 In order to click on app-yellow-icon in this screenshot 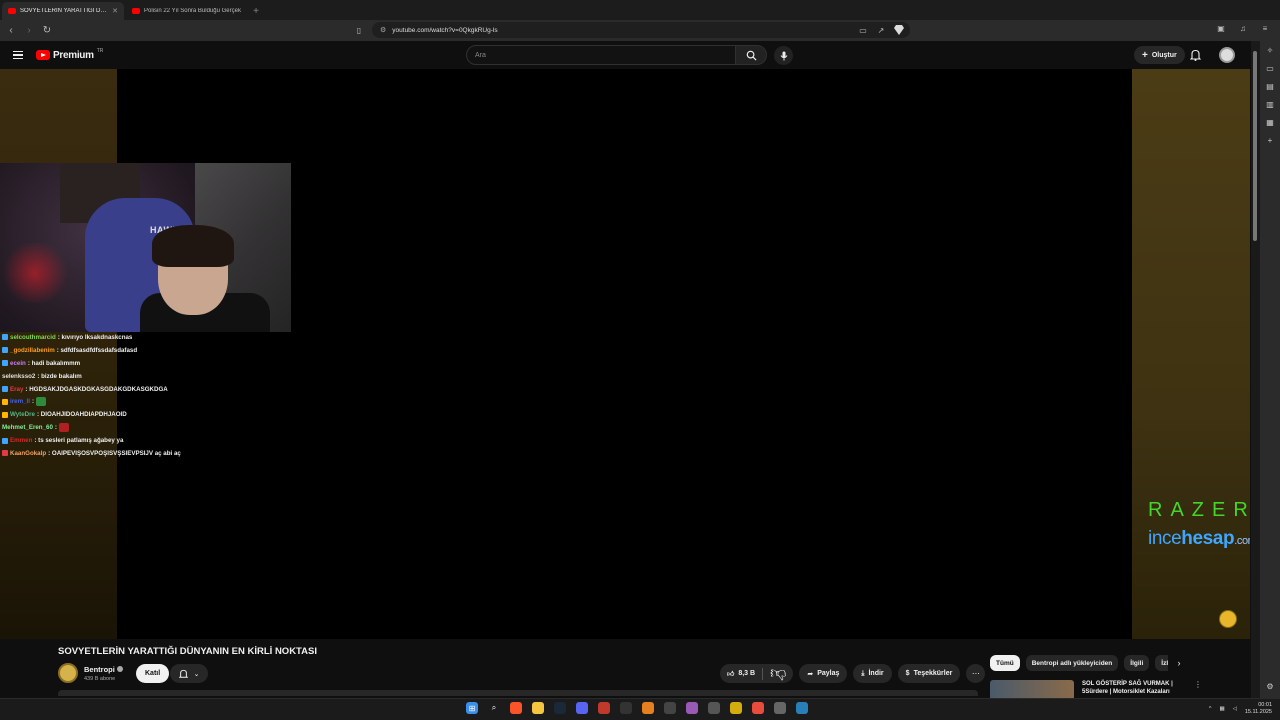, I will do `click(736, 708)`.